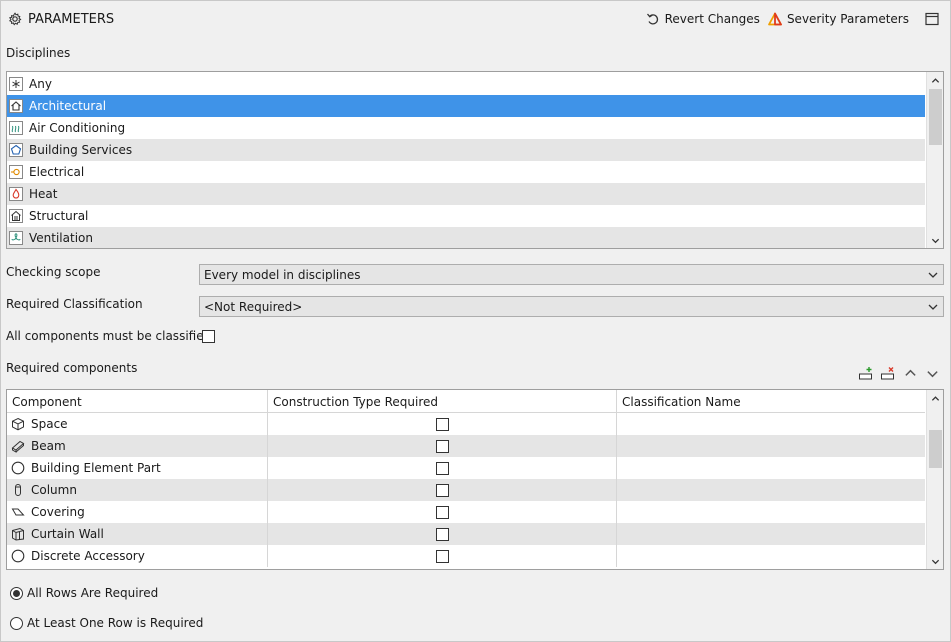 The image size is (951, 642). I want to click on component-name: Building Element Part, so click(96, 468).